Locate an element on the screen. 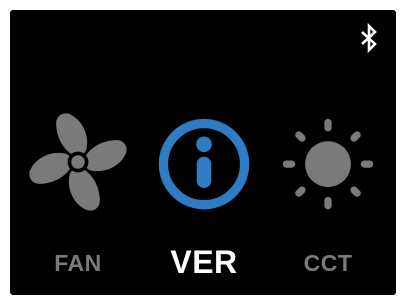 This screenshot has height=305, width=406. sun-icon is located at coordinates (328, 164).